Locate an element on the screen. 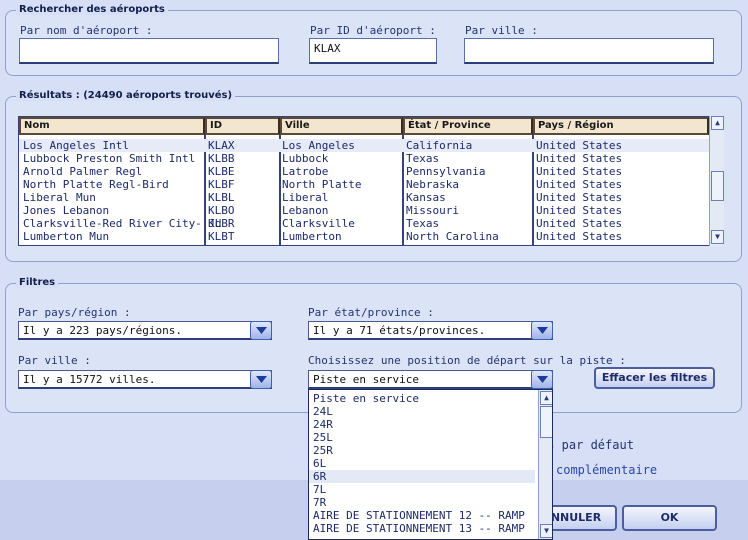  search-group-title: Rechercher des aéroports is located at coordinates (92, 9).